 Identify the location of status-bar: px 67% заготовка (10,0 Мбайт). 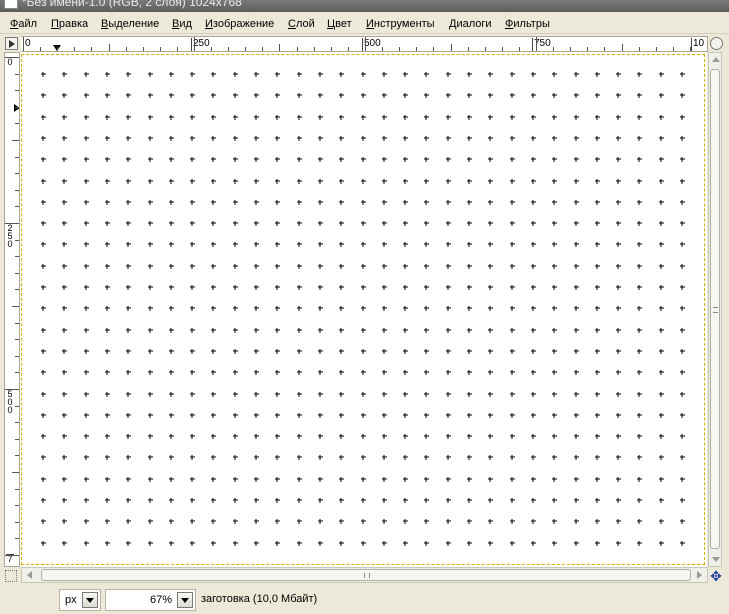
(364, 599).